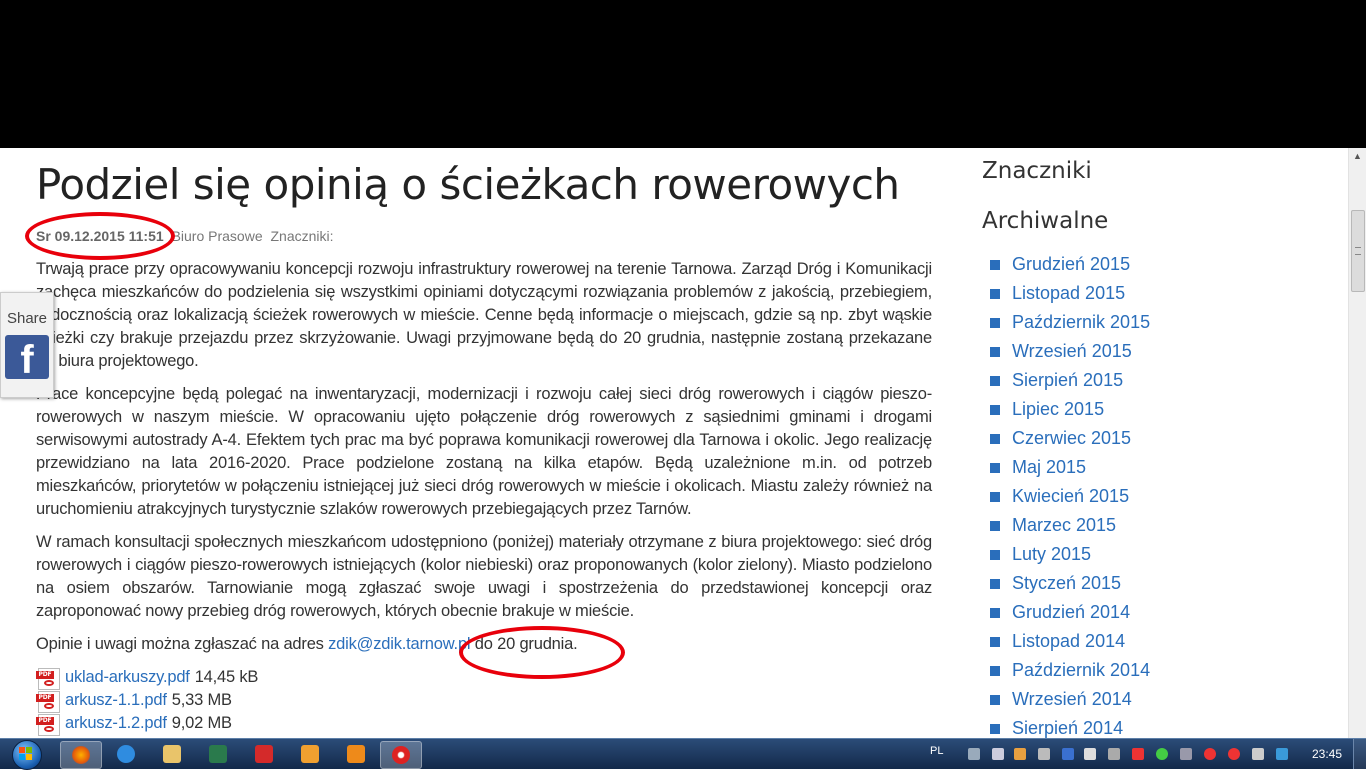 The height and width of the screenshot is (770, 1366). What do you see at coordinates (27, 357) in the screenshot?
I see `facebook-share-icon: f` at bounding box center [27, 357].